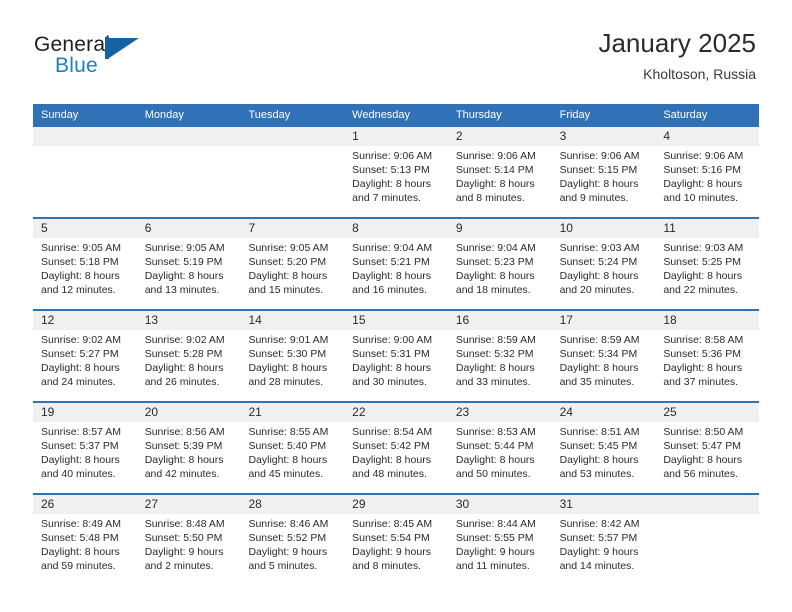 The height and width of the screenshot is (612, 792). I want to click on sunrise-text: Sunrise: 8:55 AM, so click(288, 432).